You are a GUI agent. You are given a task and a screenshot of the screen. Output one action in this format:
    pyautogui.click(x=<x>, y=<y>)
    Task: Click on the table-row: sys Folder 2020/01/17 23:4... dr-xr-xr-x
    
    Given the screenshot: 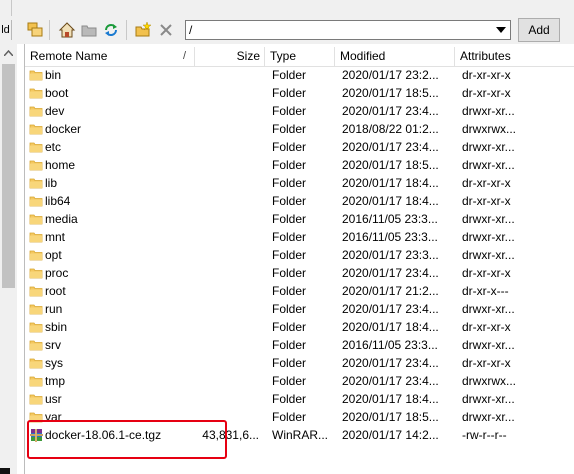 What is the action you would take?
    pyautogui.click(x=299, y=363)
    